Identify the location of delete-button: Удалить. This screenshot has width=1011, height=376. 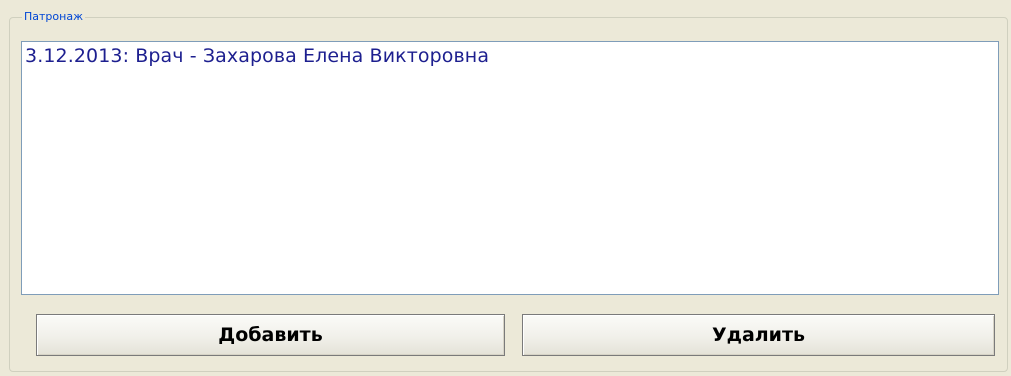
(758, 335).